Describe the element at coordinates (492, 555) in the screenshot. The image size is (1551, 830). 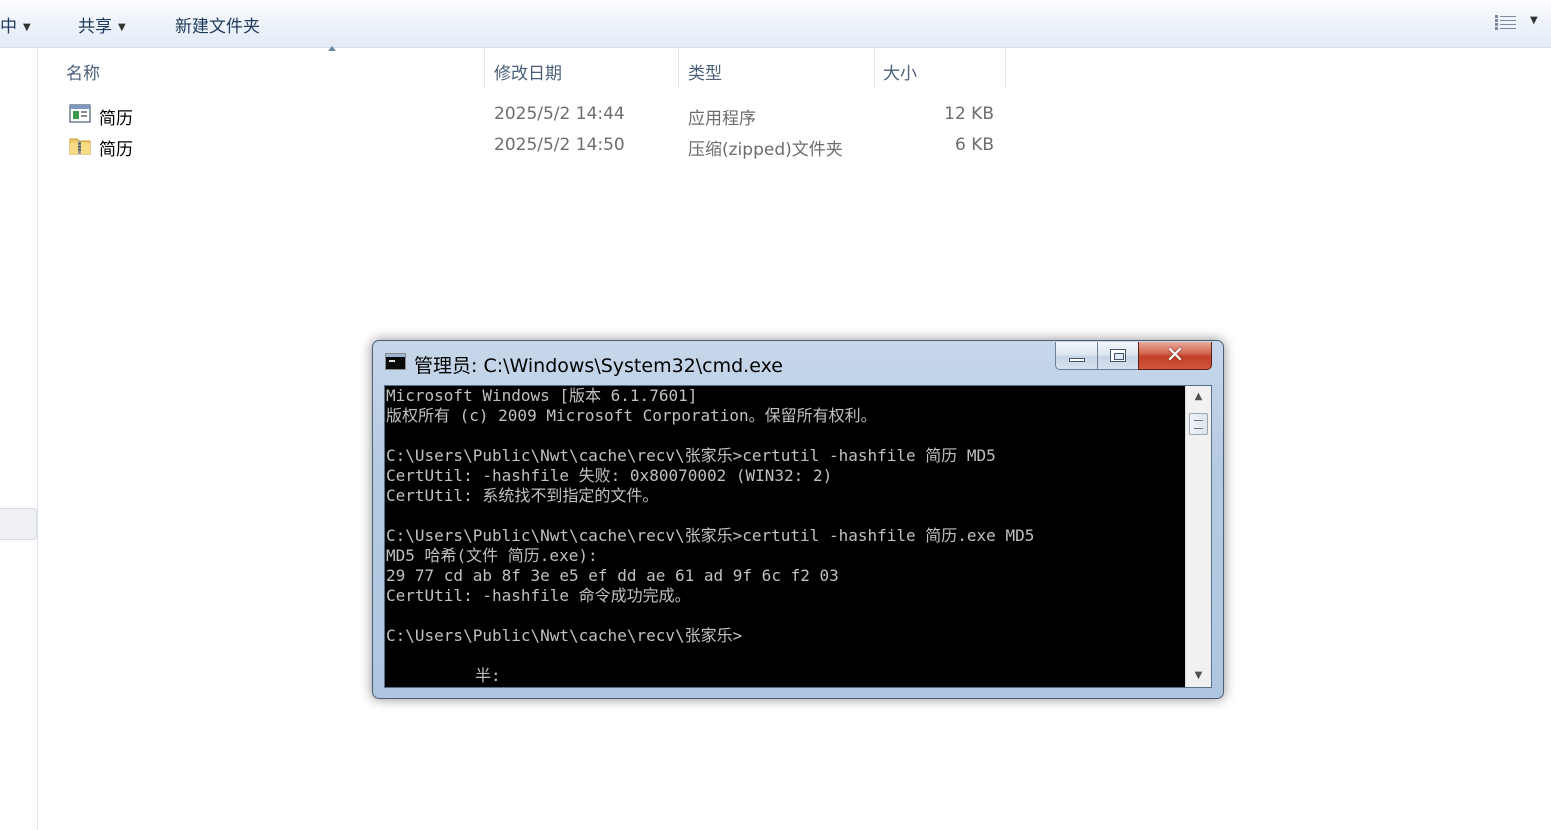
I see `console-line: MD5 哈希(文件 简历.exe):` at that location.